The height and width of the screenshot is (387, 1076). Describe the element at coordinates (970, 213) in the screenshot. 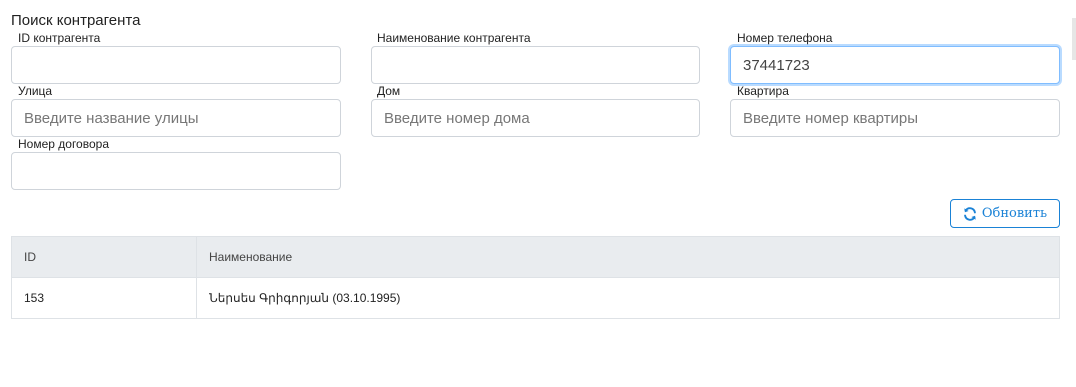

I see `refresh-icon` at that location.